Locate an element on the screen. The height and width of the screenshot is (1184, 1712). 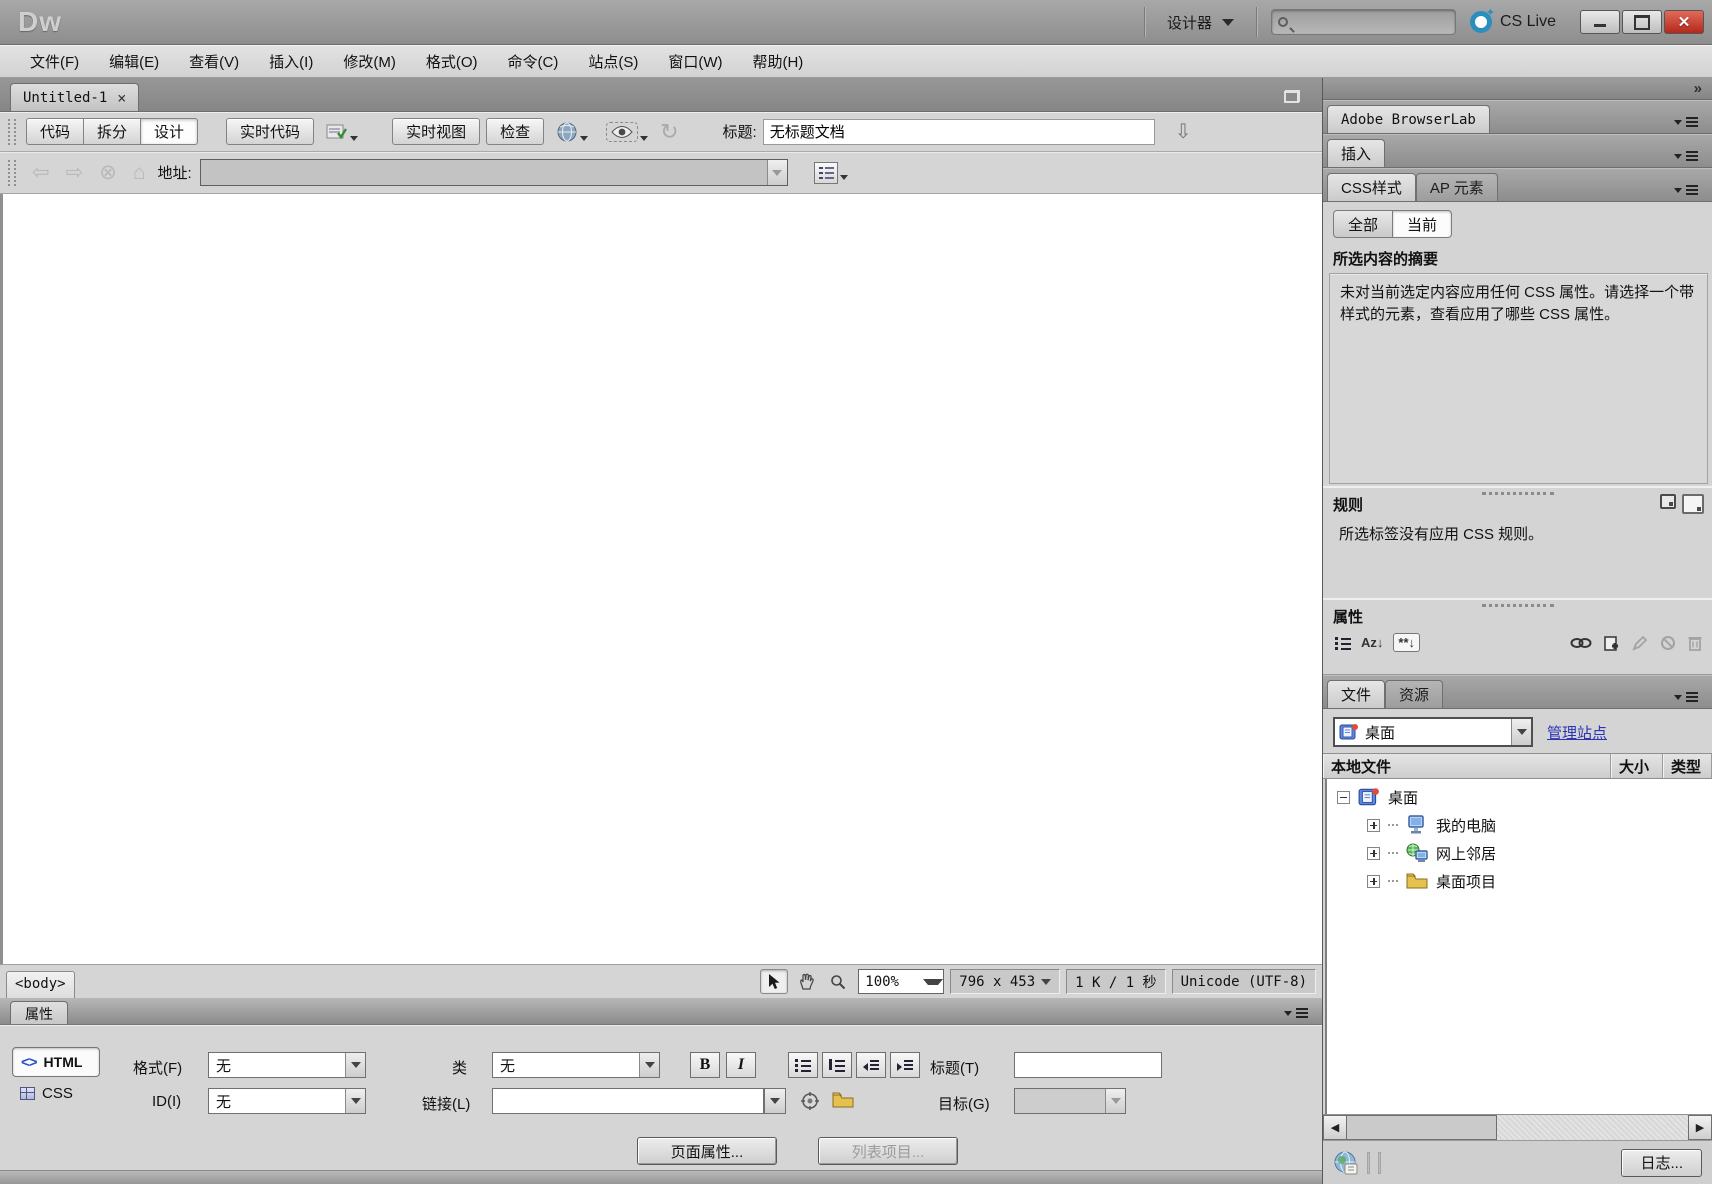
insert-tab: 插入 is located at coordinates (1356, 153).